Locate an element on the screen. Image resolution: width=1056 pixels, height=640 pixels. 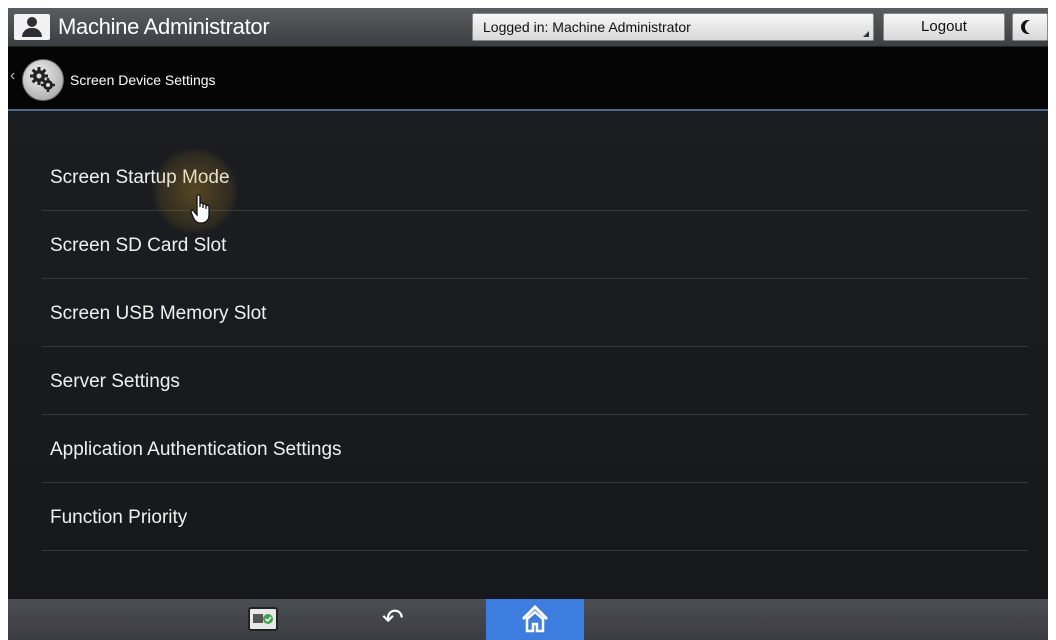
hand-cursor-icon is located at coordinates (200, 209).